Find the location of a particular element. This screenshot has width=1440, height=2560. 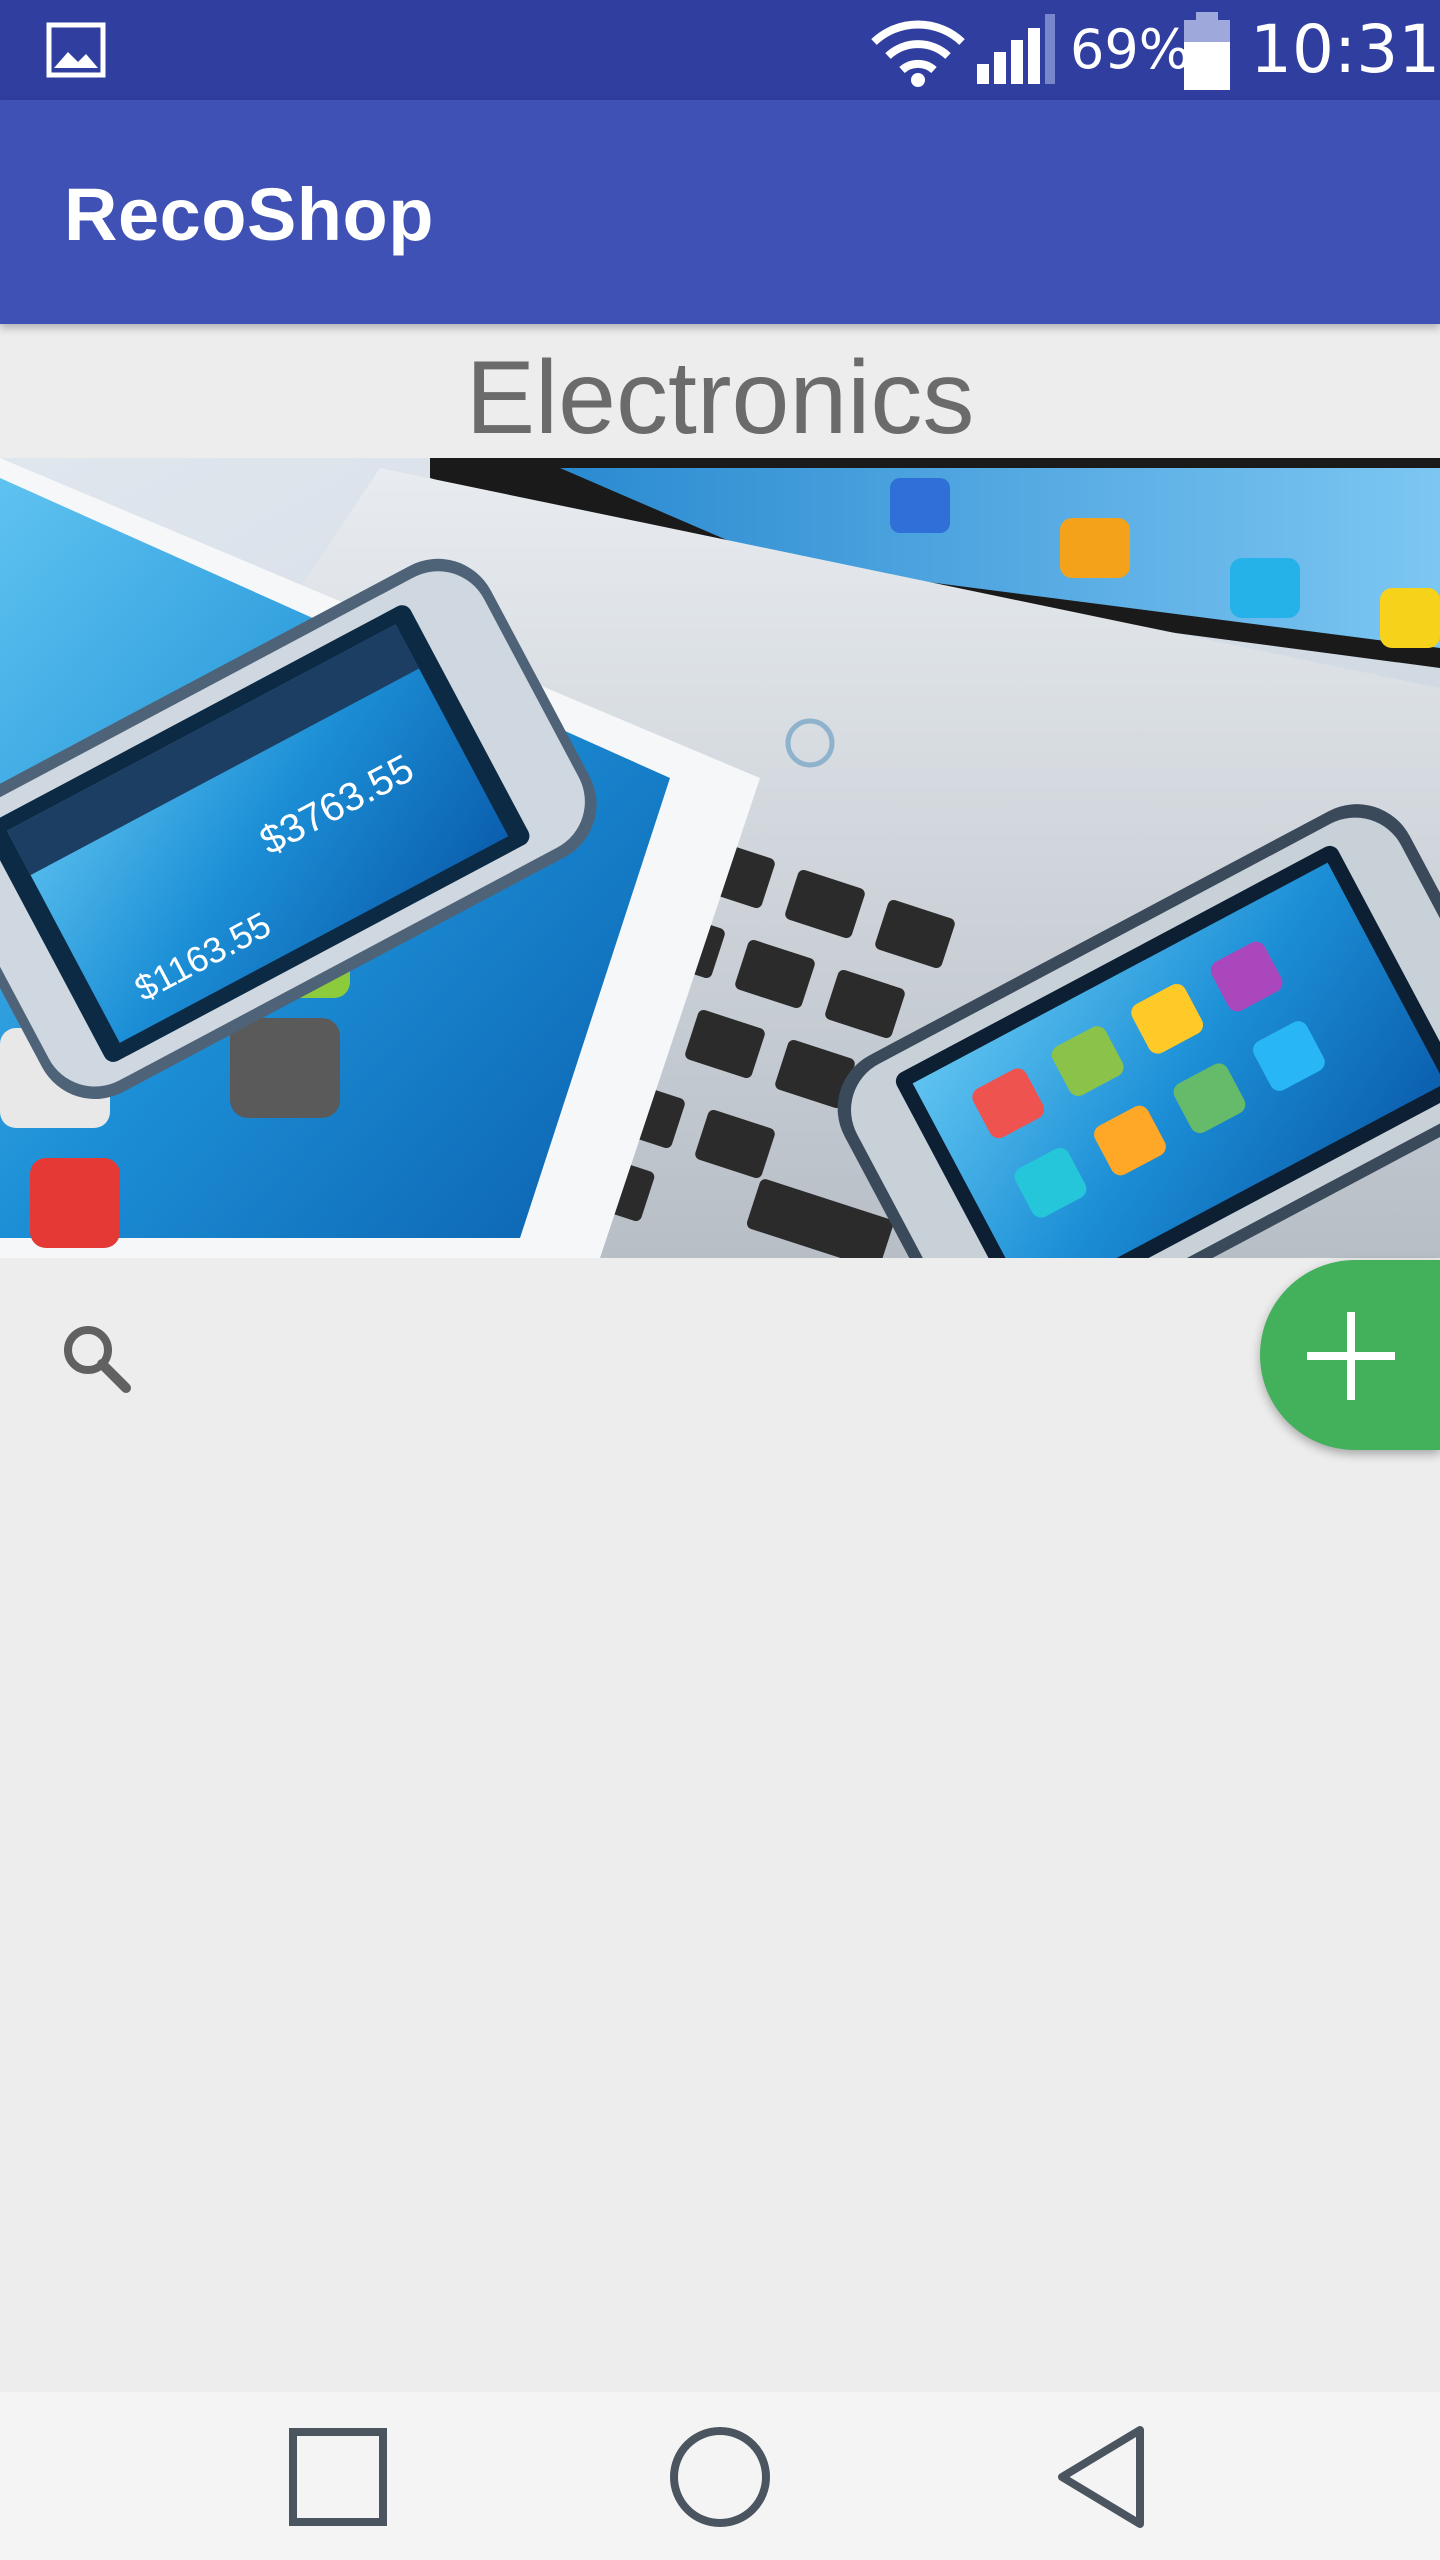

recent-apps-square-icon is located at coordinates (338, 2477).